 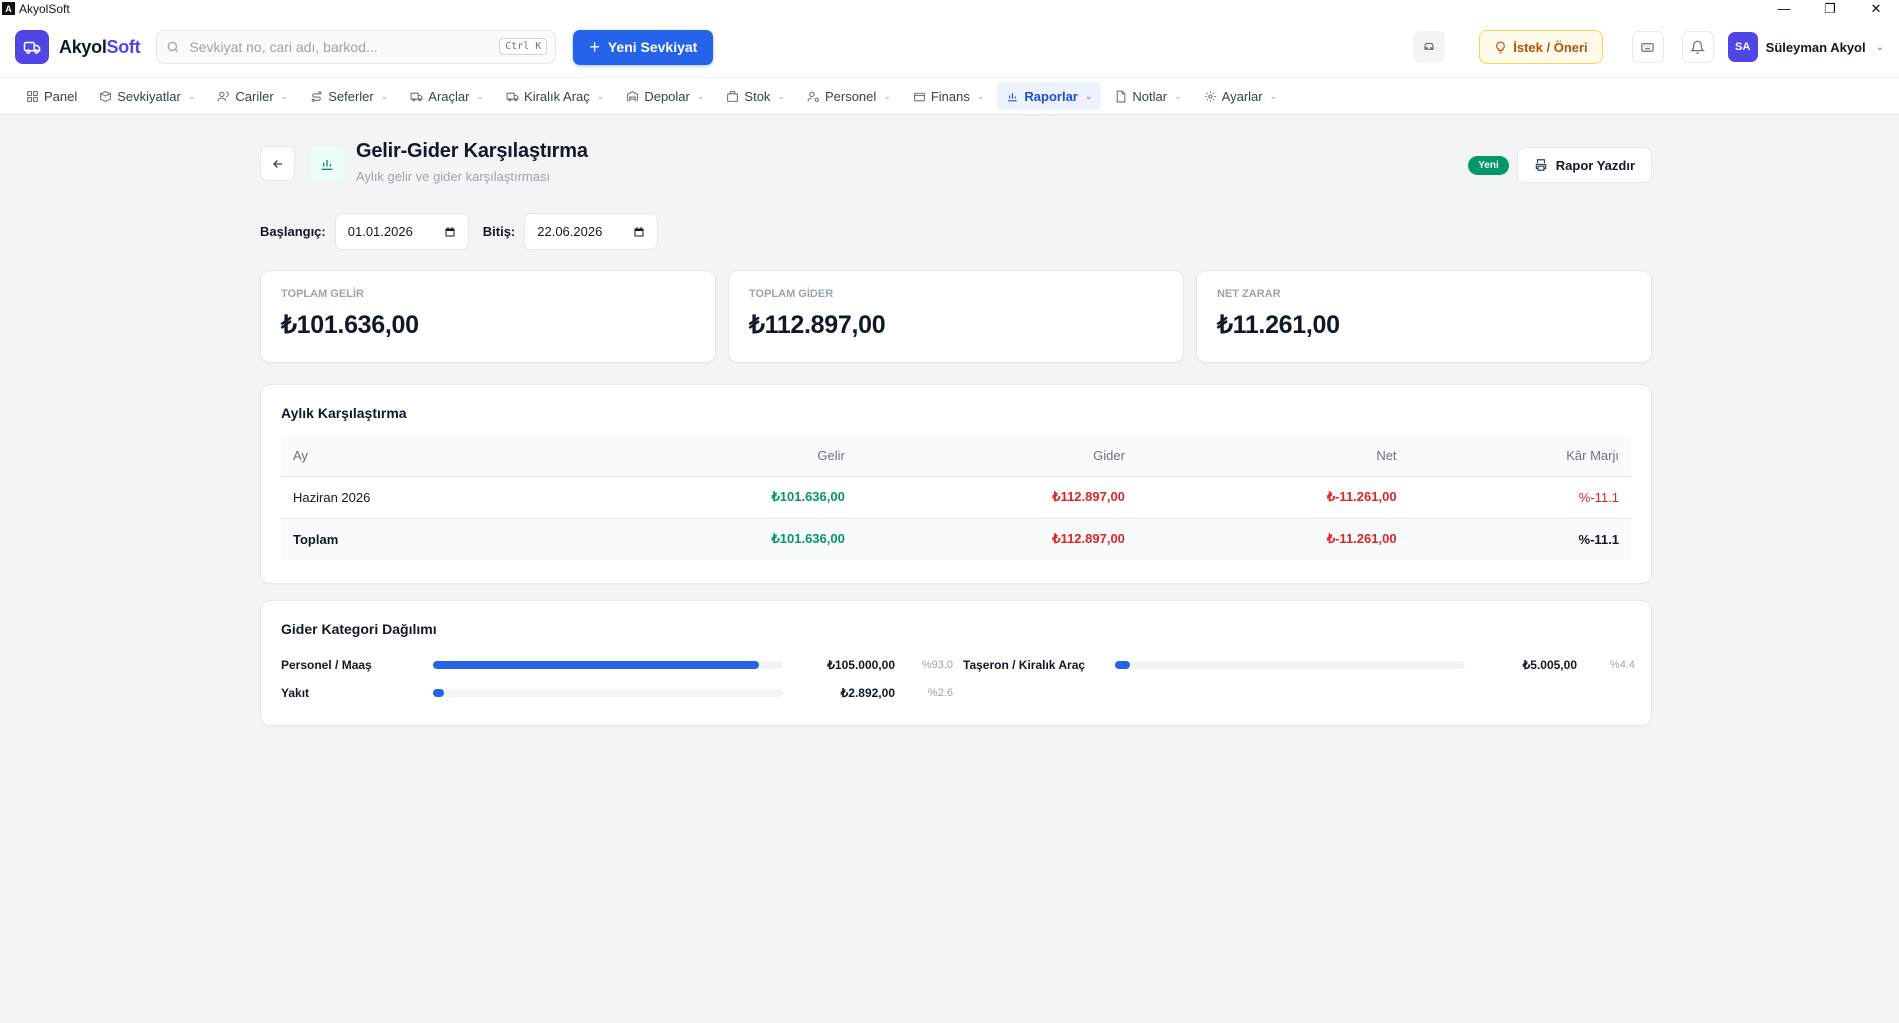 I want to click on user-name: Süleyman Akyol, so click(x=1816, y=47).